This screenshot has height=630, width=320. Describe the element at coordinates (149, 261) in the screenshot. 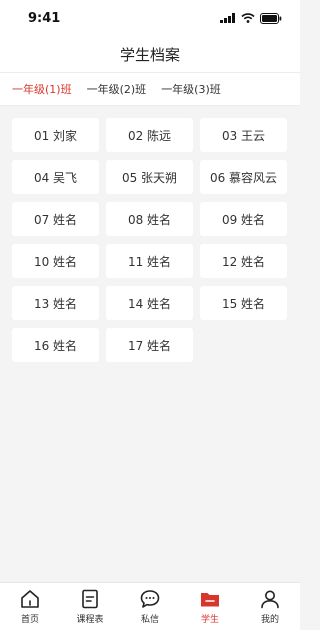

I see `student-card-11: 11 姓名` at that location.